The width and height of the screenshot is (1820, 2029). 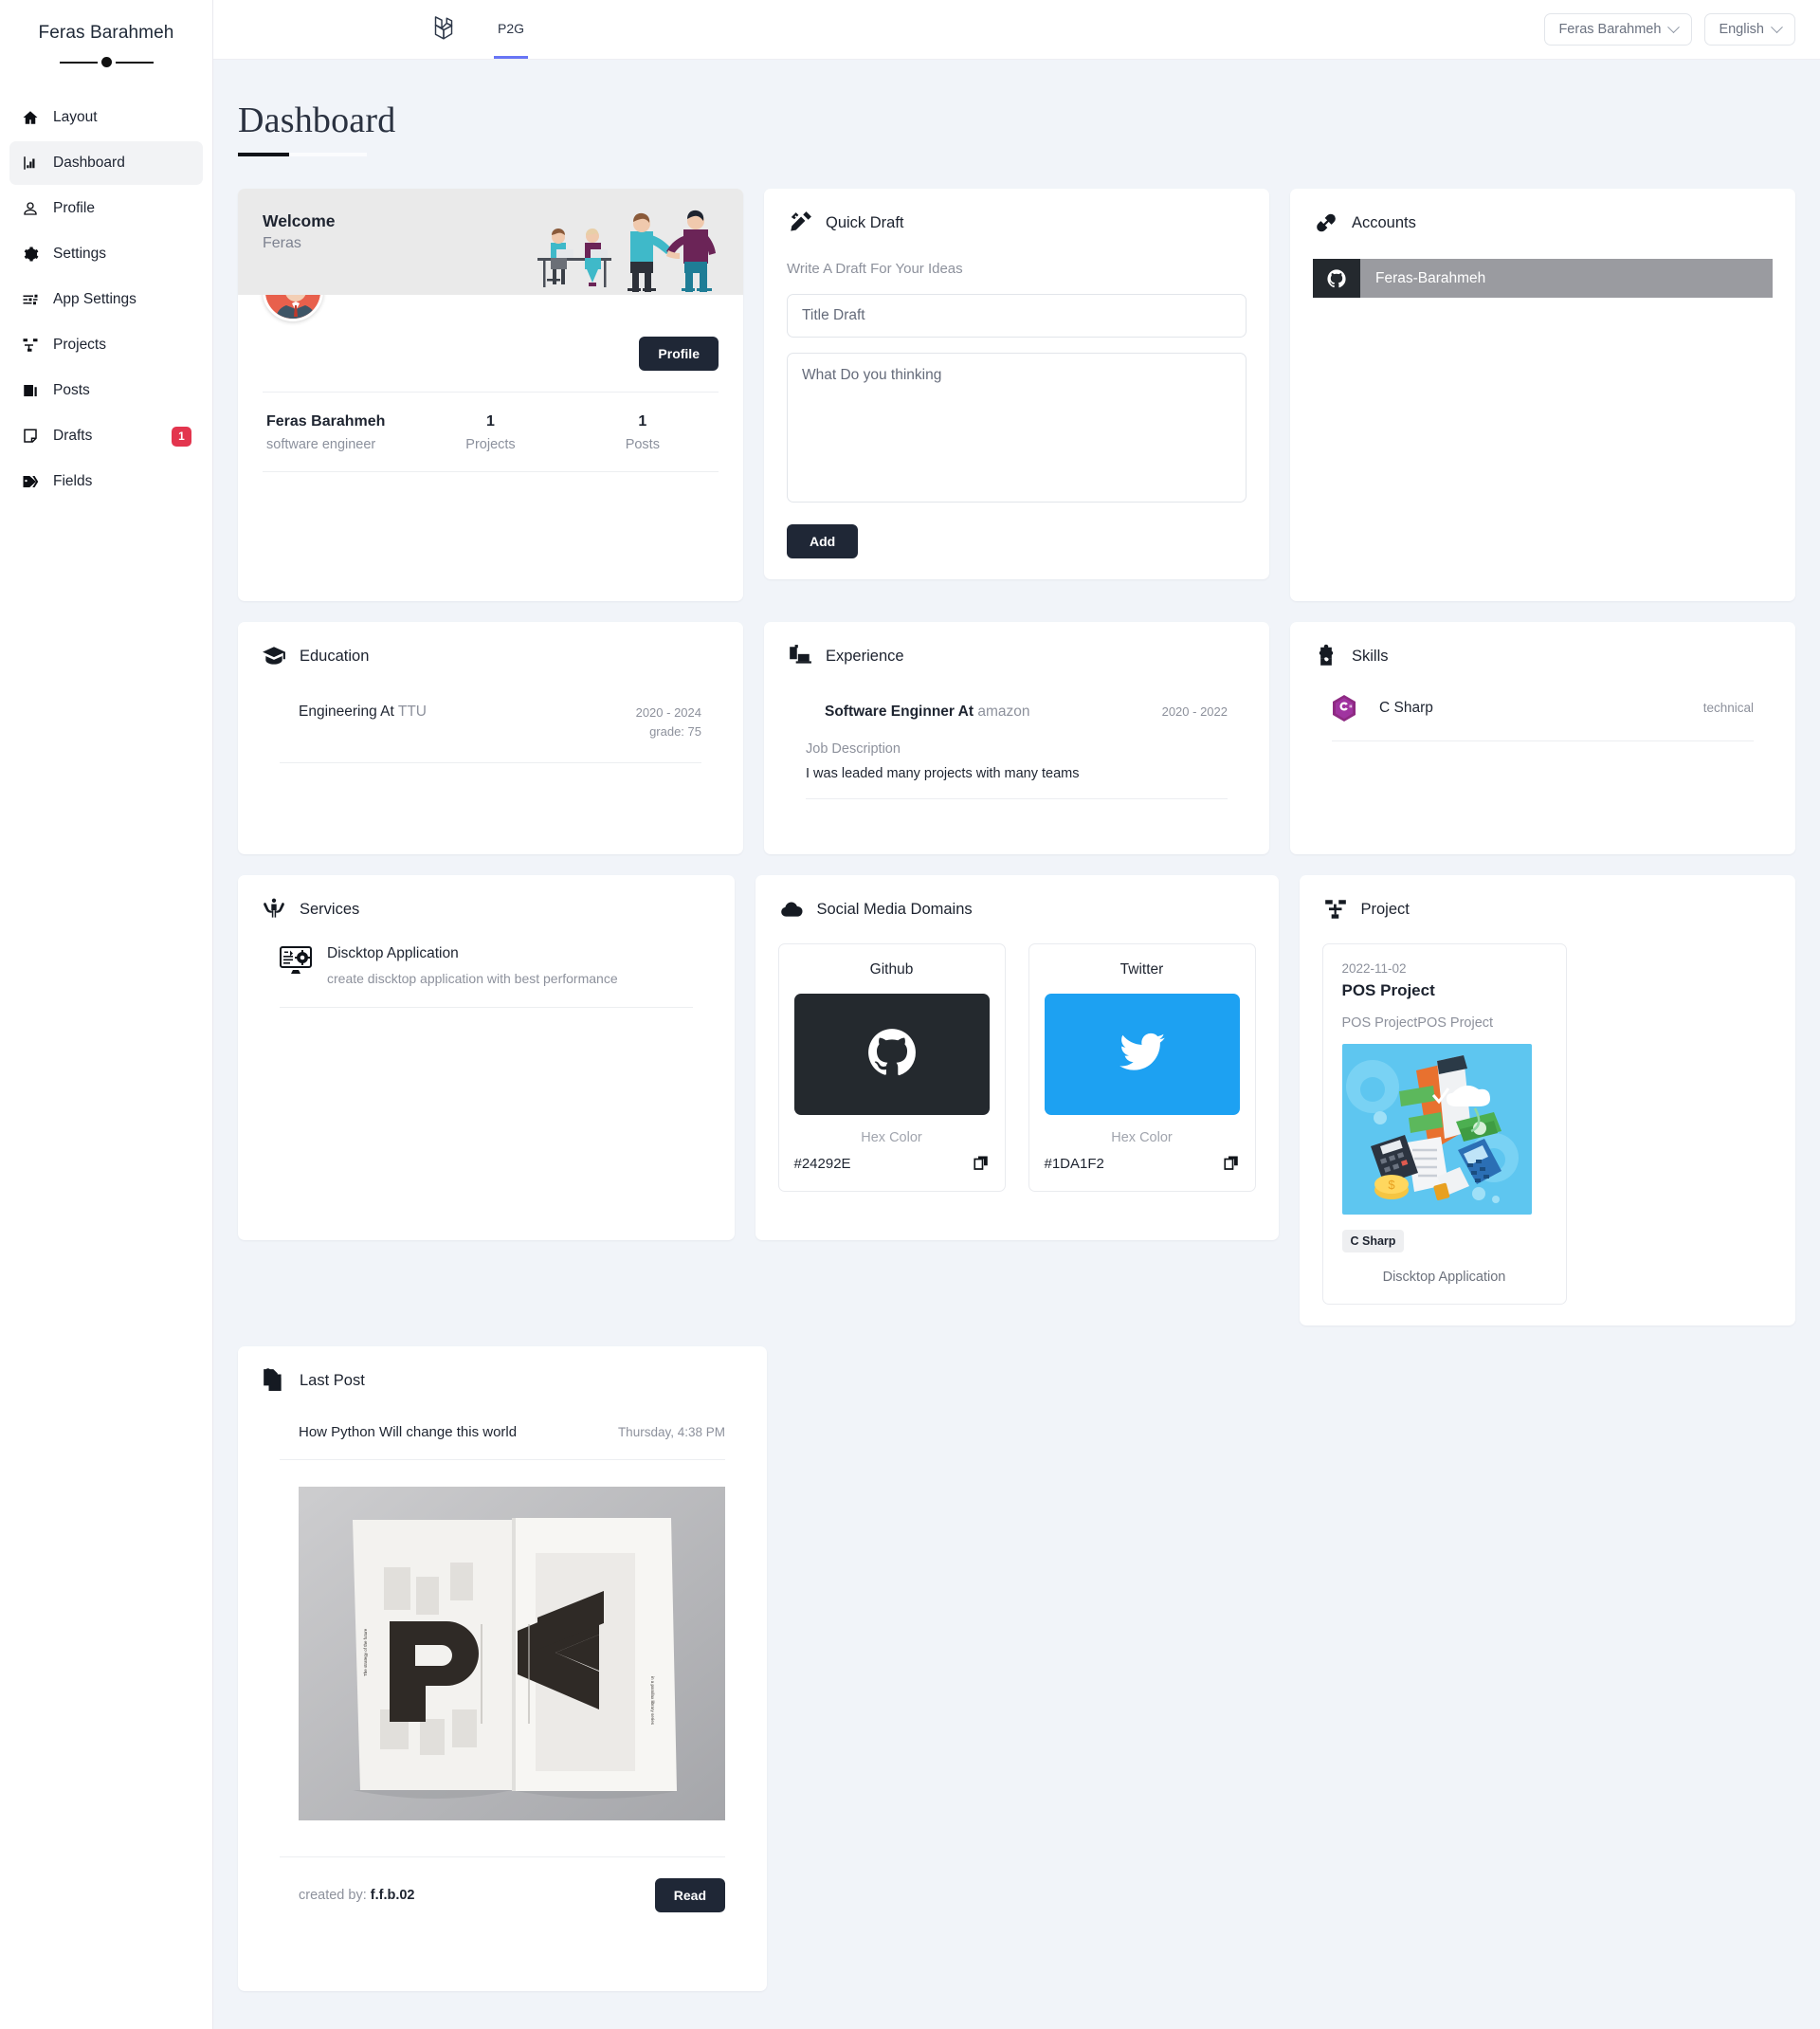 What do you see at coordinates (106, 1014) in the screenshot?
I see `sidebar: Feras Barahmeh Layout Dashboard Profile` at bounding box center [106, 1014].